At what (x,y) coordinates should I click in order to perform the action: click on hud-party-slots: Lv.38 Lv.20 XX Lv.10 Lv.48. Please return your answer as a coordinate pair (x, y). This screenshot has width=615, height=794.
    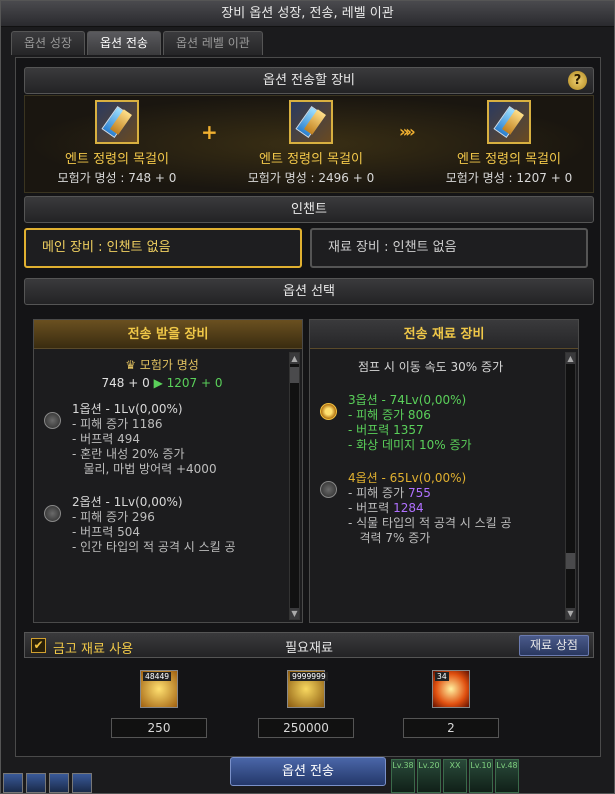
    Looking at the image, I should click on (455, 776).